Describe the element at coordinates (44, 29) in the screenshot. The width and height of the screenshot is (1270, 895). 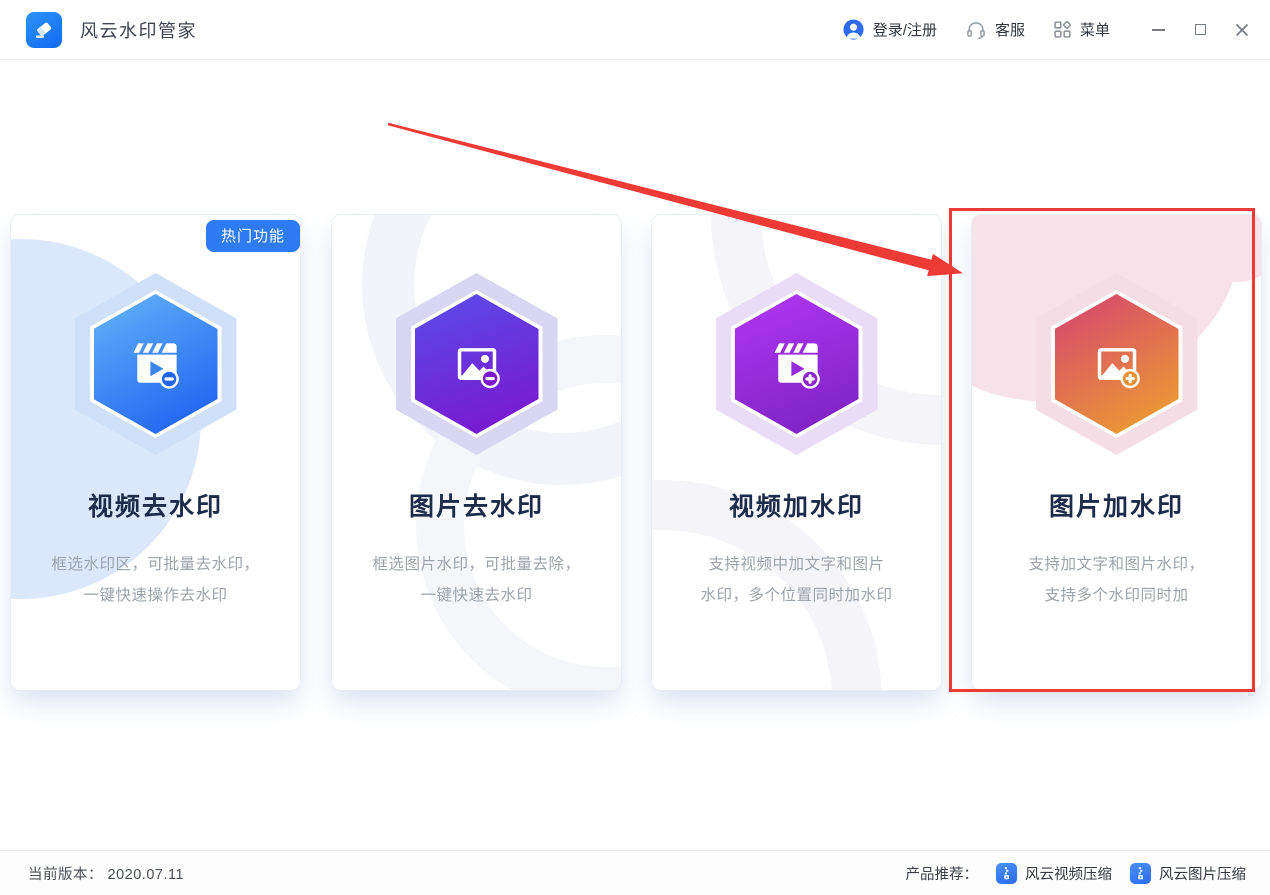
I see `app-logo-icon` at that location.